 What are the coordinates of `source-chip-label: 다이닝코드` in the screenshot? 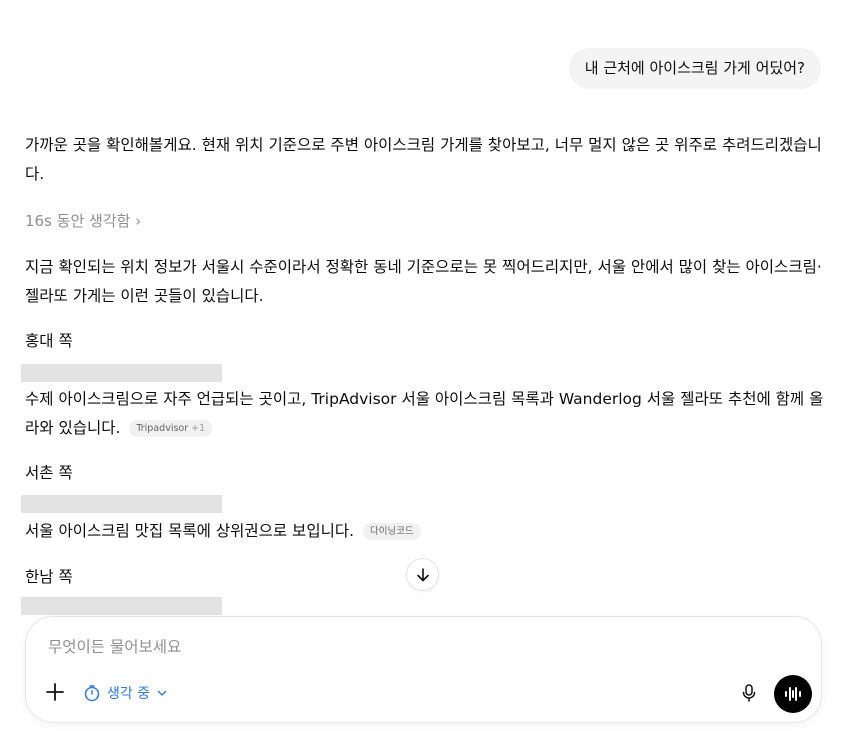 It's located at (391, 531).